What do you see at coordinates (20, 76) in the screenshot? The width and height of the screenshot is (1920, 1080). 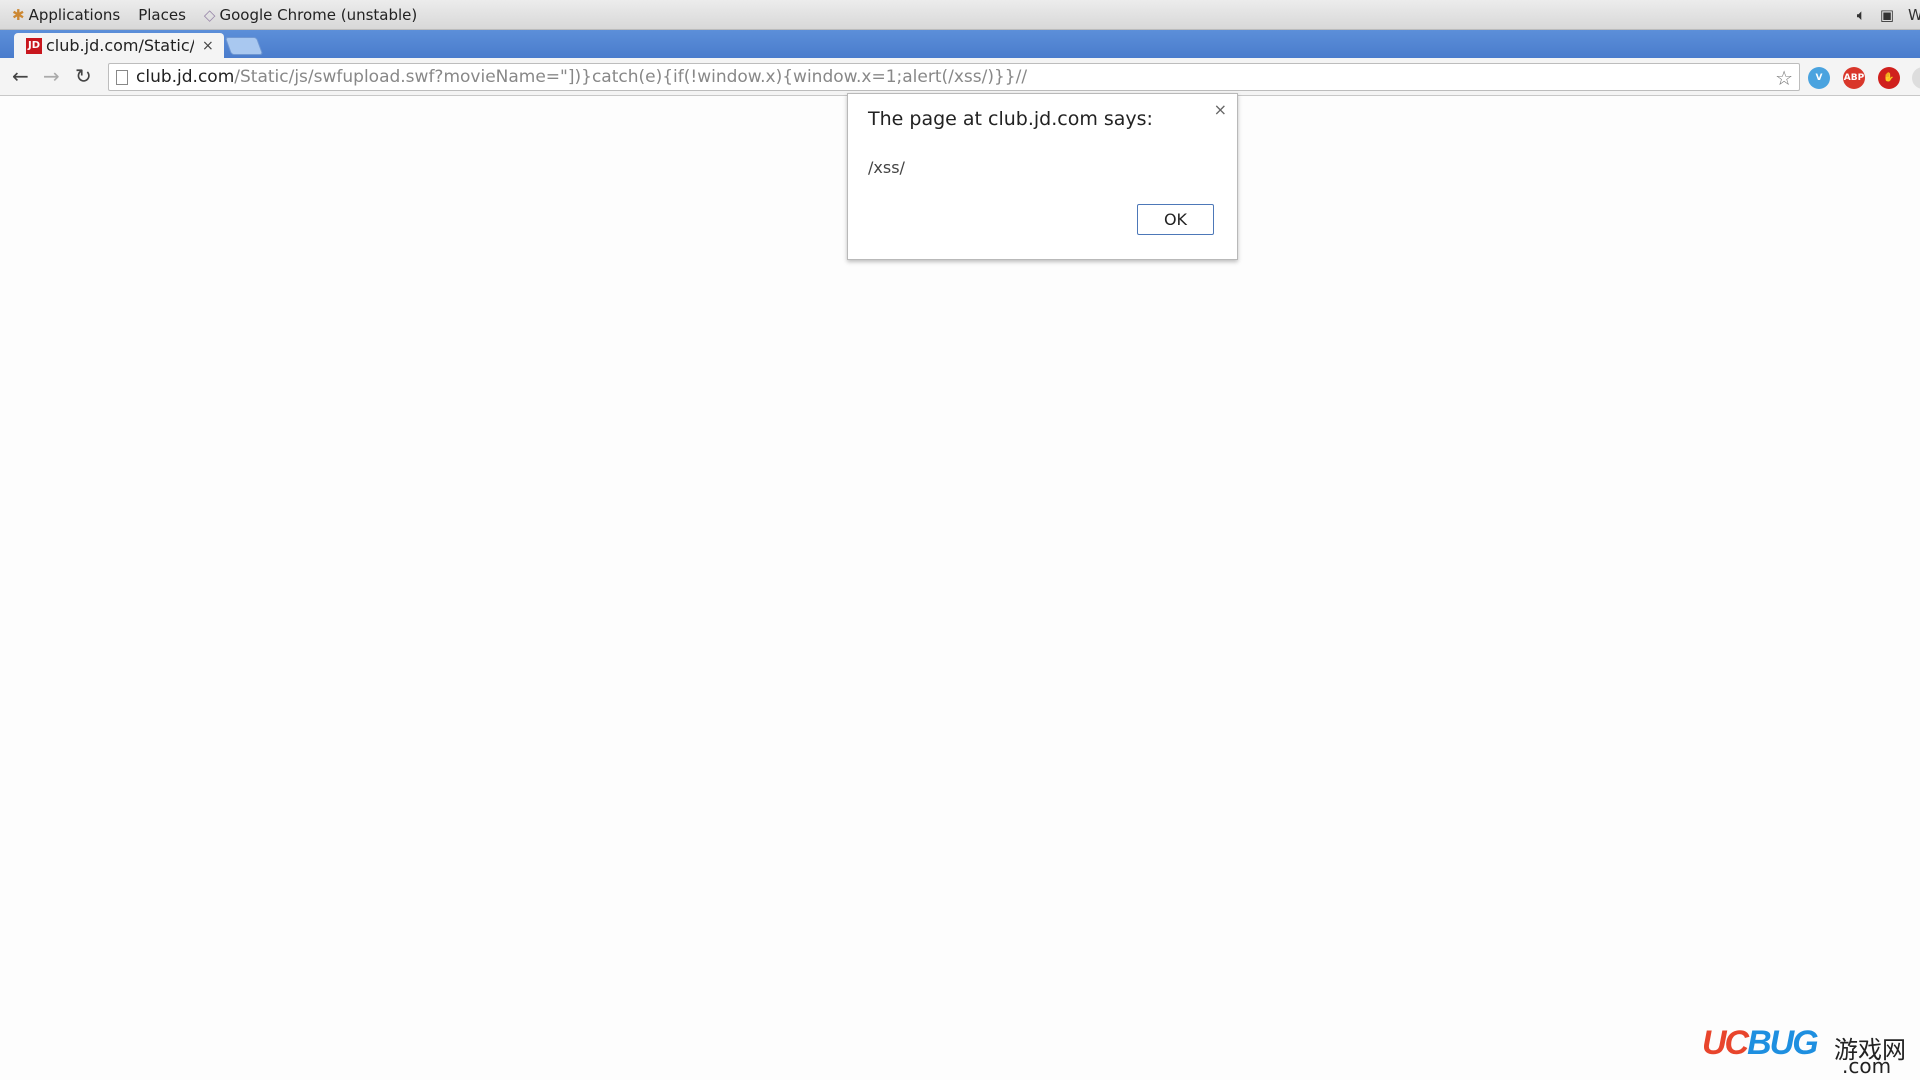 I see `back-arrow-icon: ←` at bounding box center [20, 76].